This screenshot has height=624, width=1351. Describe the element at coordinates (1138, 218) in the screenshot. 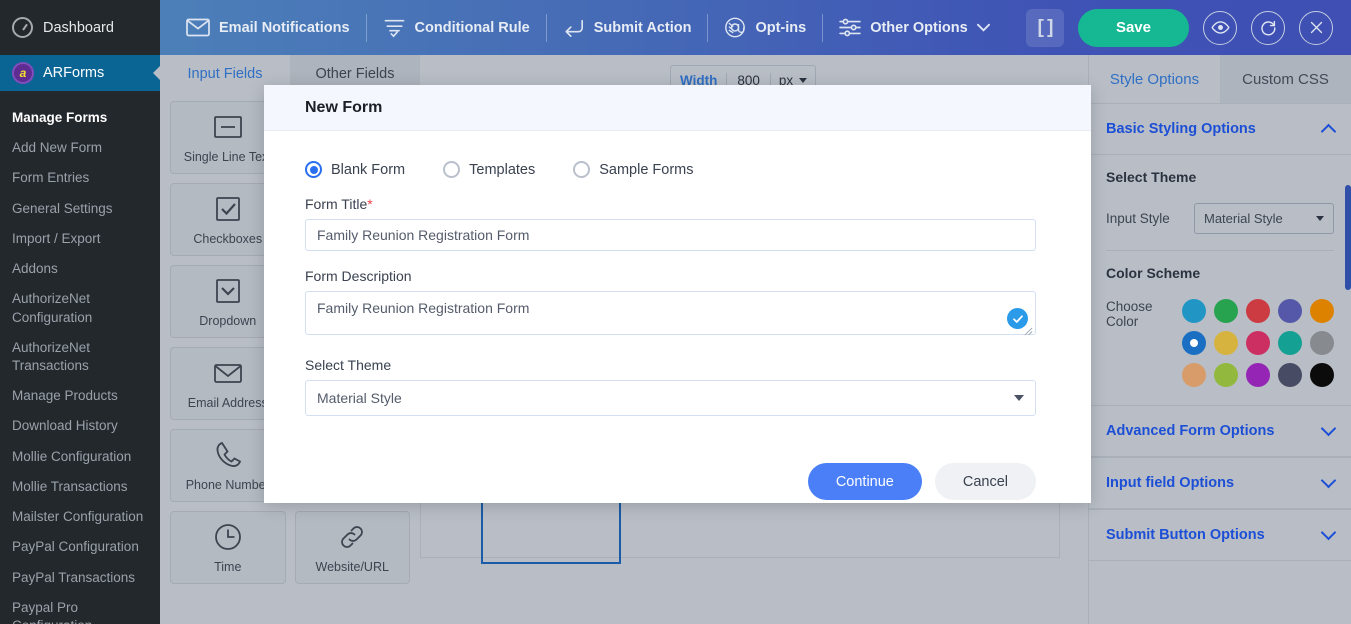

I see `input-style-label: Input Style` at that location.